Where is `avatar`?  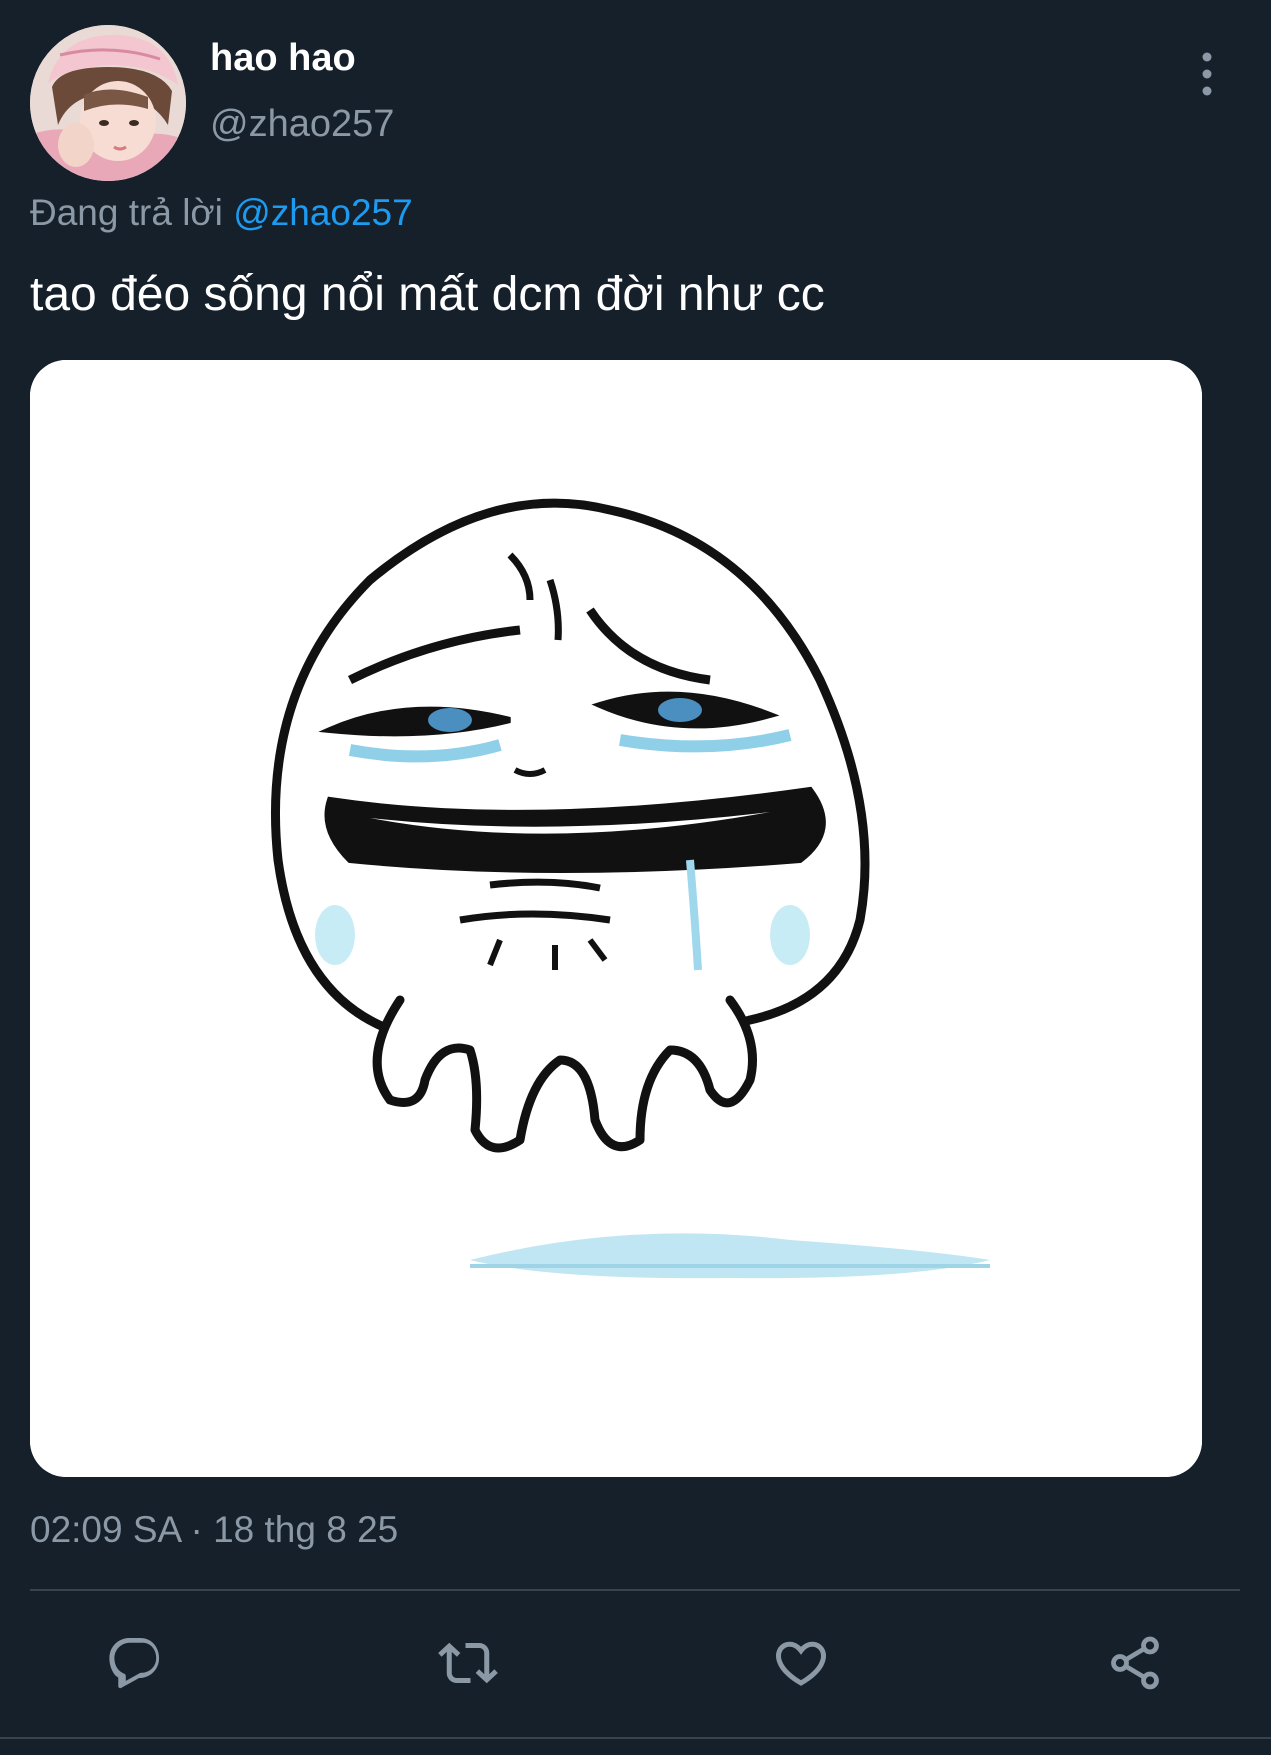
avatar is located at coordinates (108, 103).